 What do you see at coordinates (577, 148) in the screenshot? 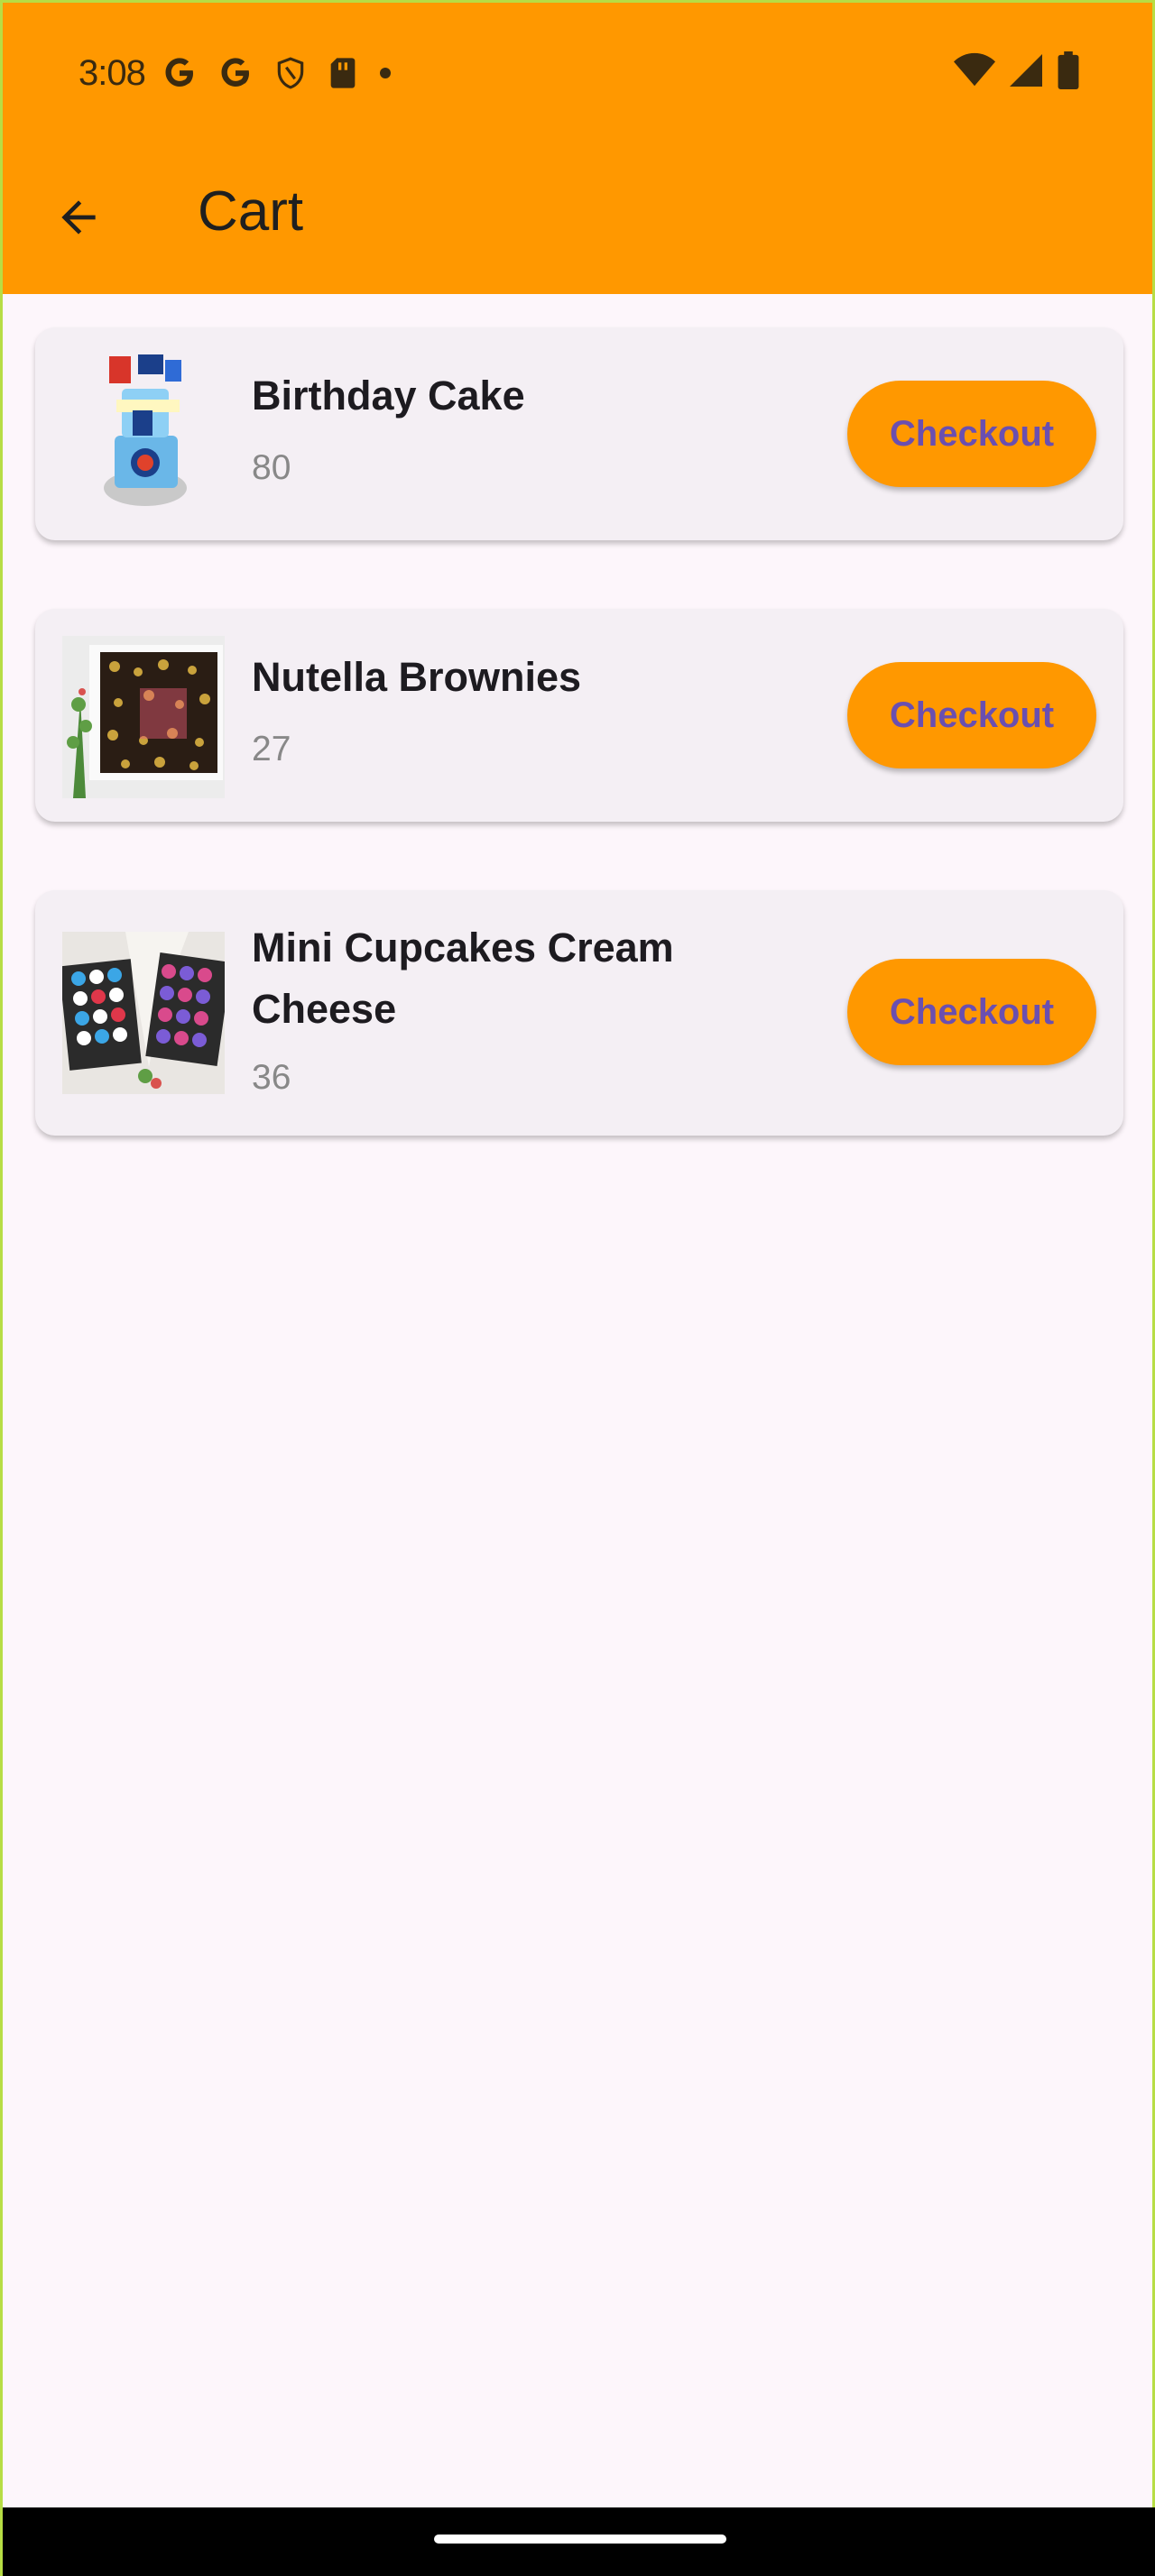
I see `app-bar: 3:08 Cart` at bounding box center [577, 148].